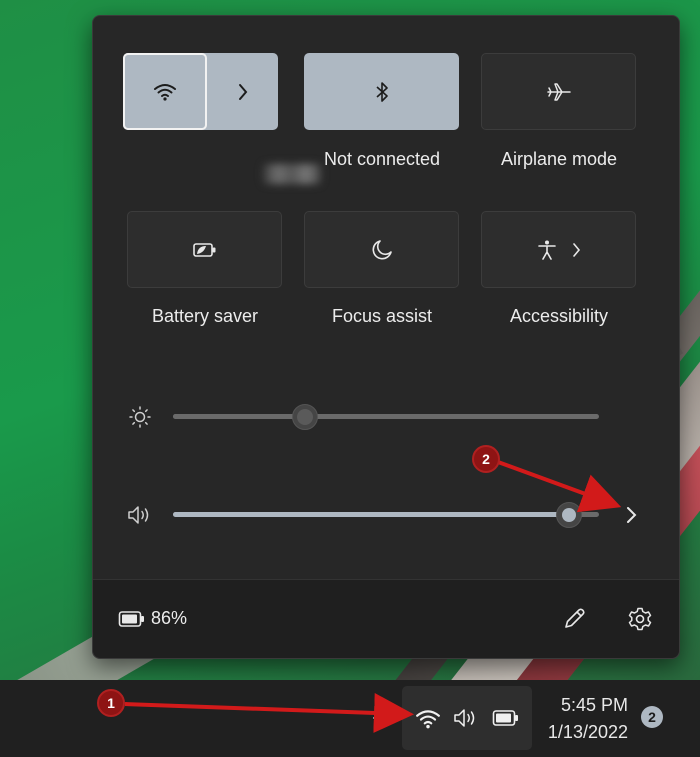  I want to click on accessibility-icon, so click(546, 250).